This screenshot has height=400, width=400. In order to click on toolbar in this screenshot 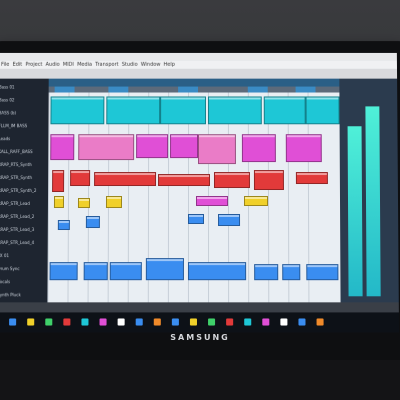, I will do `click(199, 73)`.